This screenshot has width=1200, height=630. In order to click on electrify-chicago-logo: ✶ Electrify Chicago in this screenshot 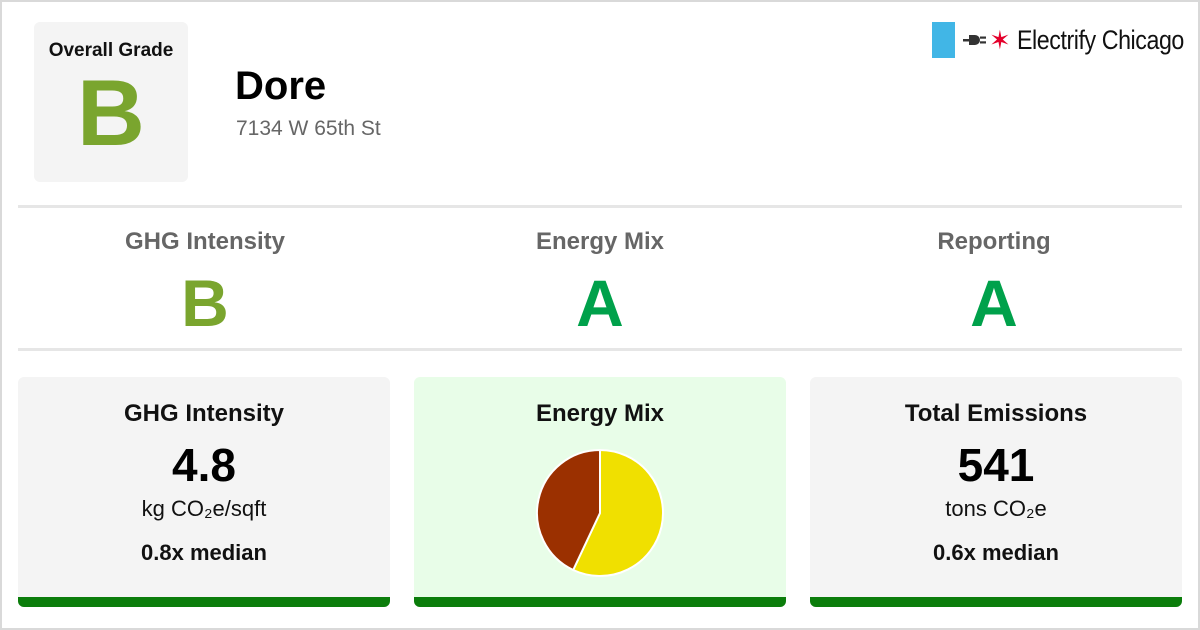, I will do `click(1066, 40)`.